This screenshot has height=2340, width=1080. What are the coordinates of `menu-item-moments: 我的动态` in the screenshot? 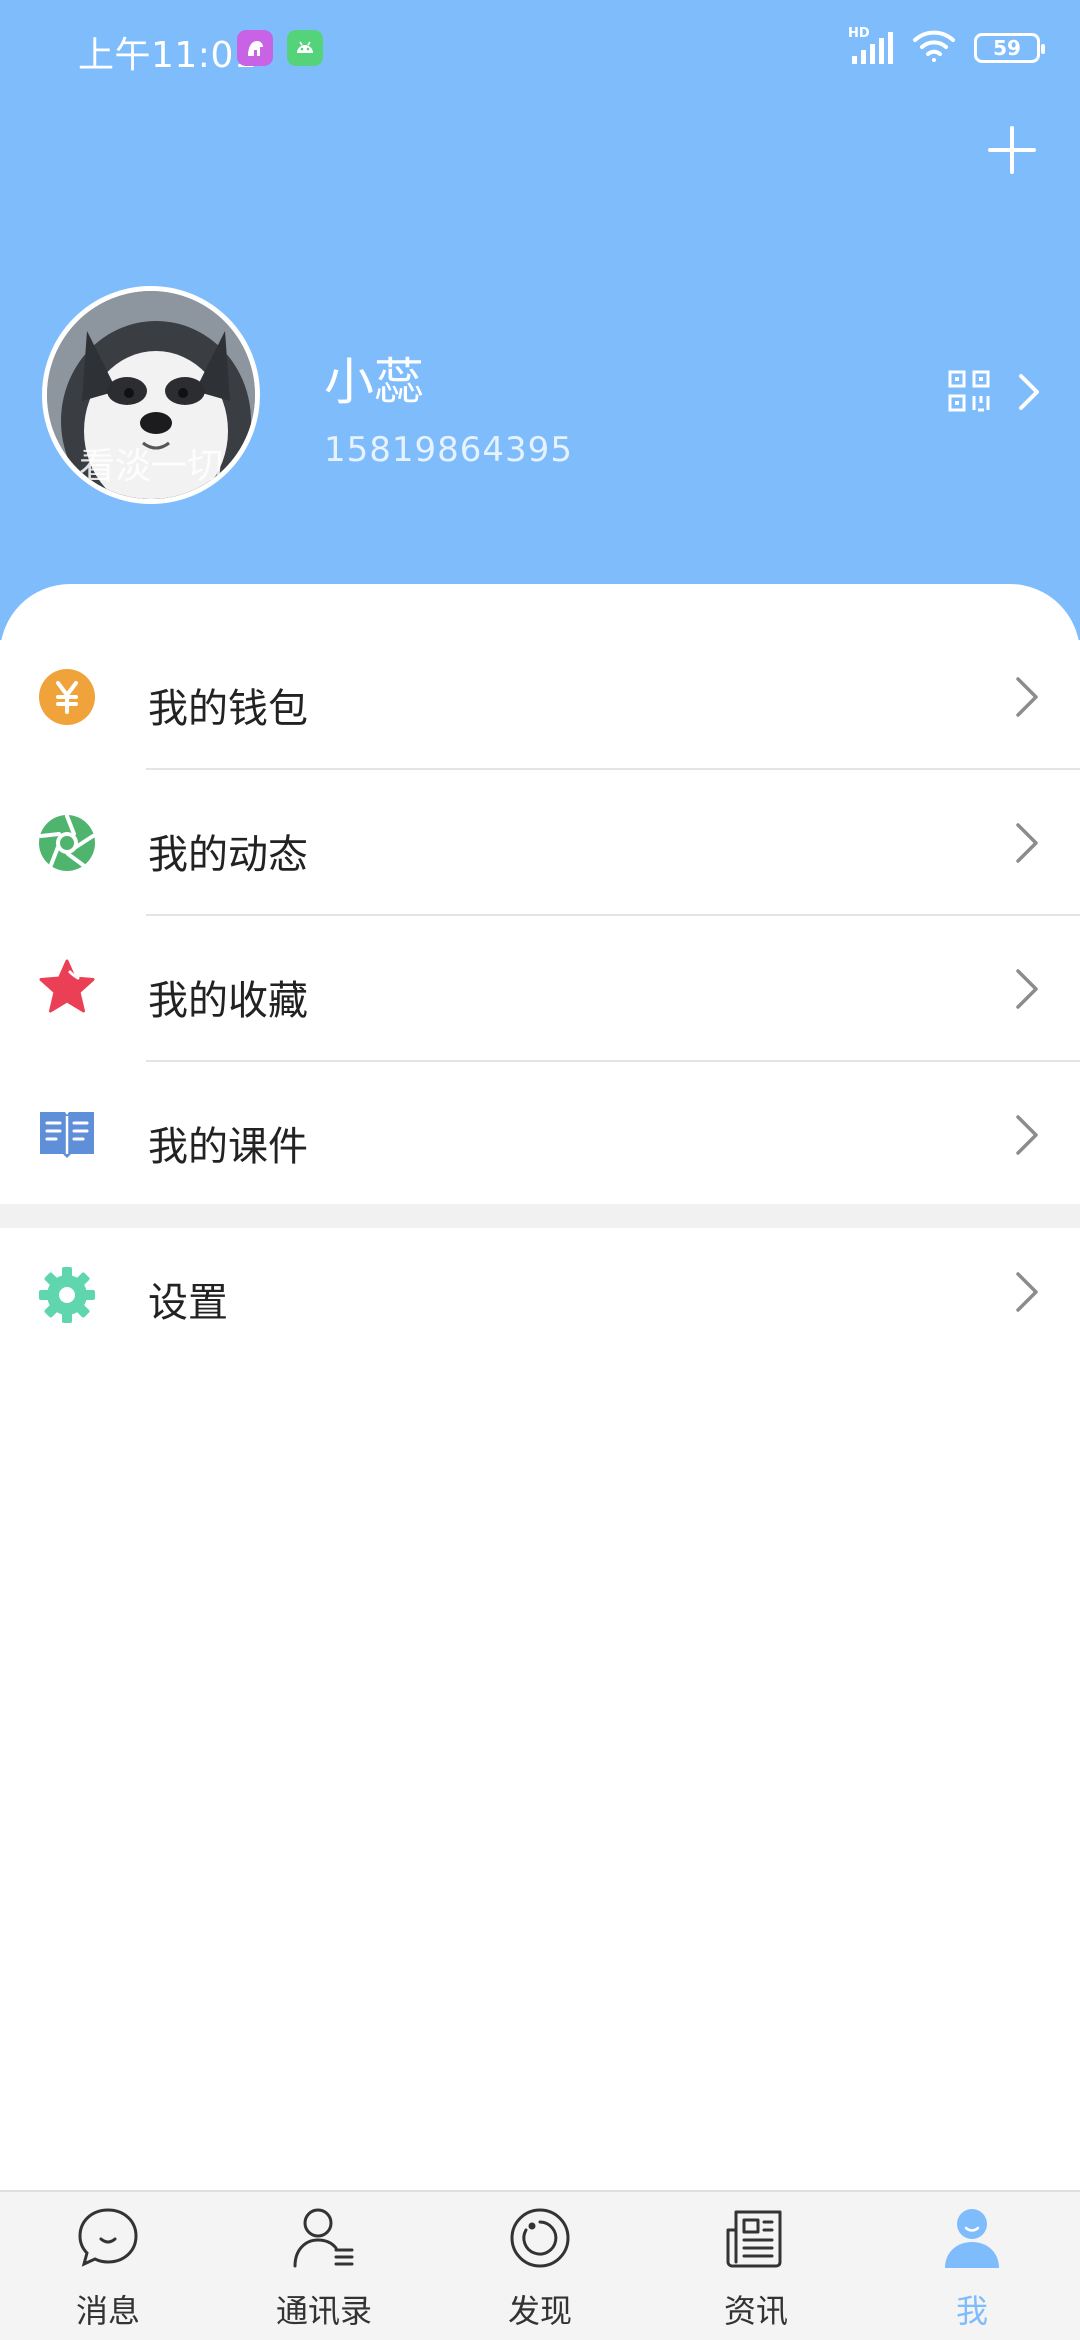 It's located at (540, 843).